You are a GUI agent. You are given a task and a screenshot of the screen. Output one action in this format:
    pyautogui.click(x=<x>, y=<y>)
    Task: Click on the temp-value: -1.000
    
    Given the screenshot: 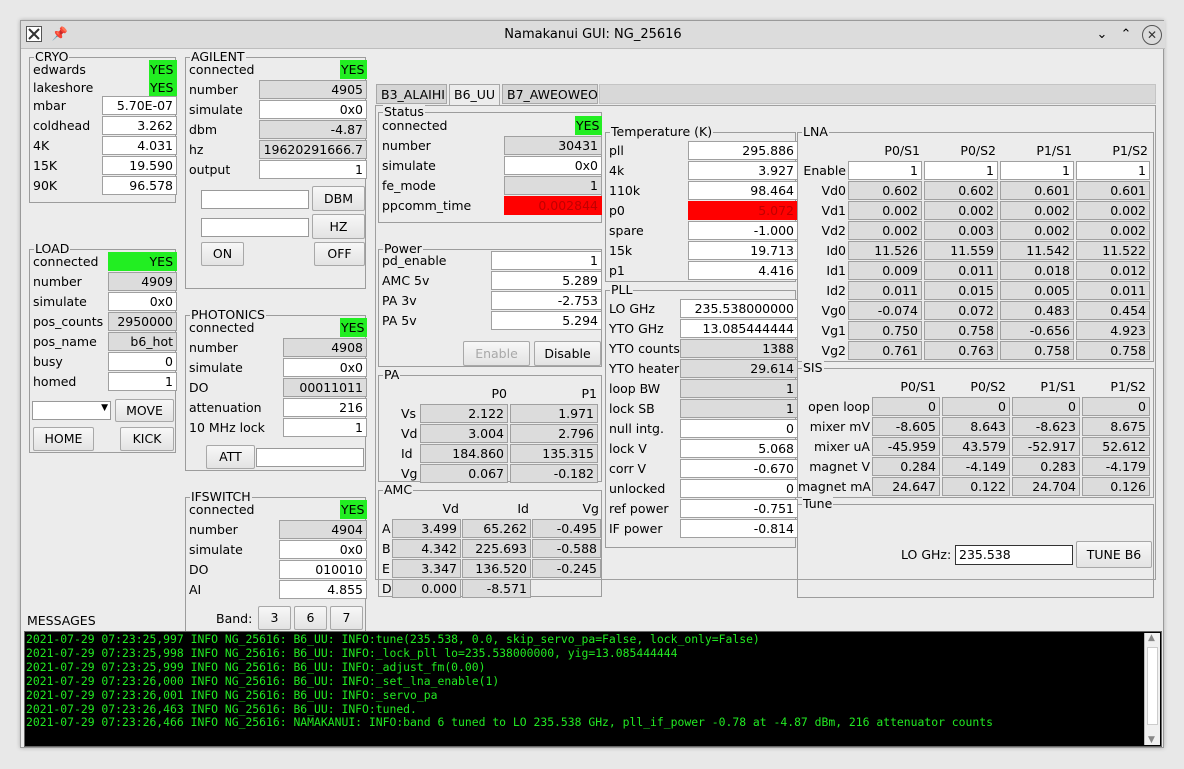 What is the action you would take?
    pyautogui.click(x=743, y=230)
    